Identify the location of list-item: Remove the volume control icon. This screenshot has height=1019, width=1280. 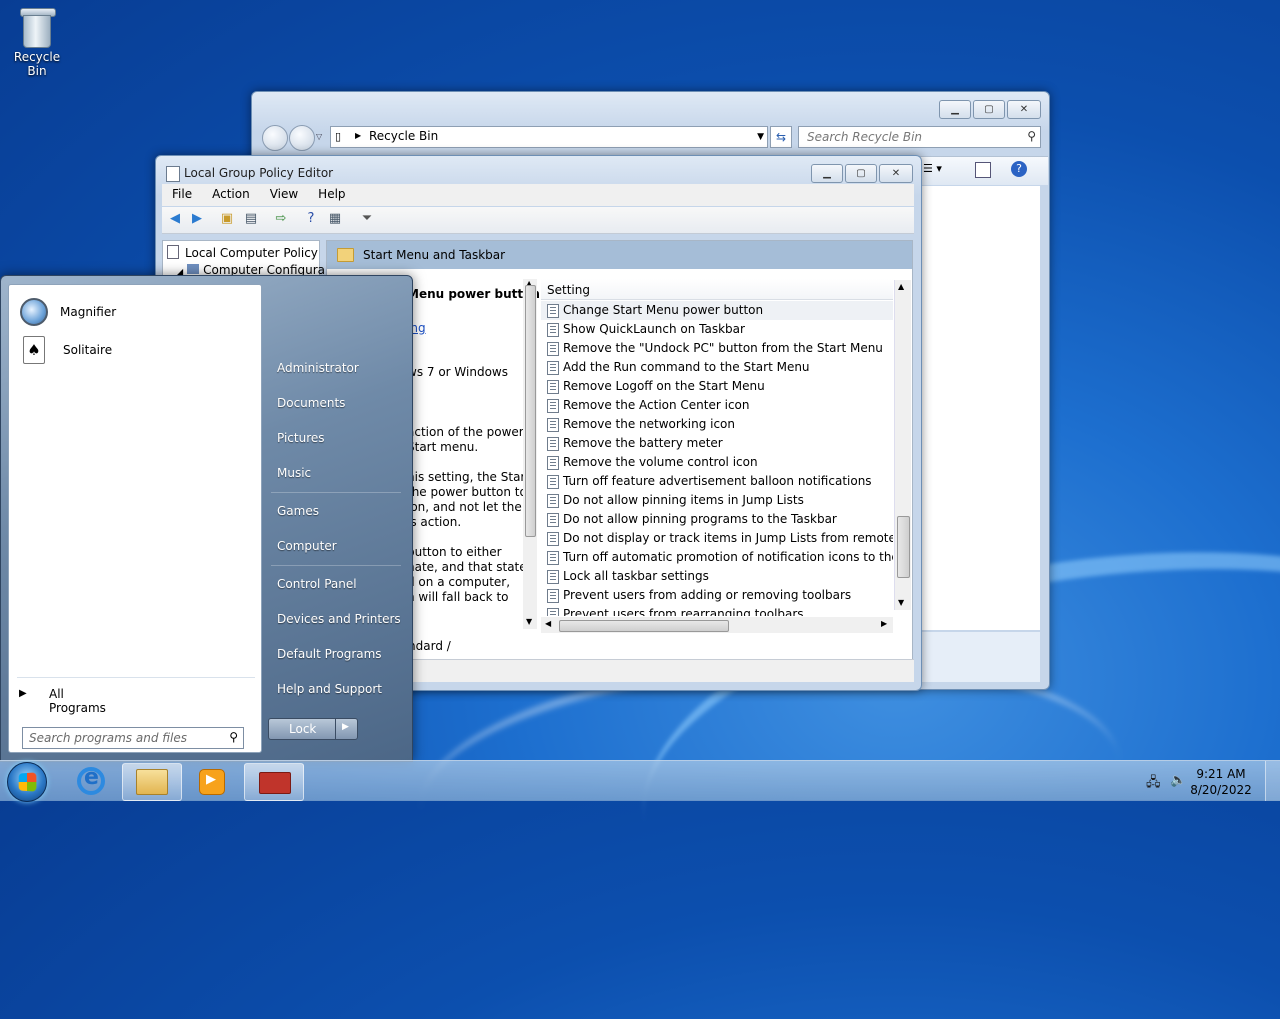
(717, 462).